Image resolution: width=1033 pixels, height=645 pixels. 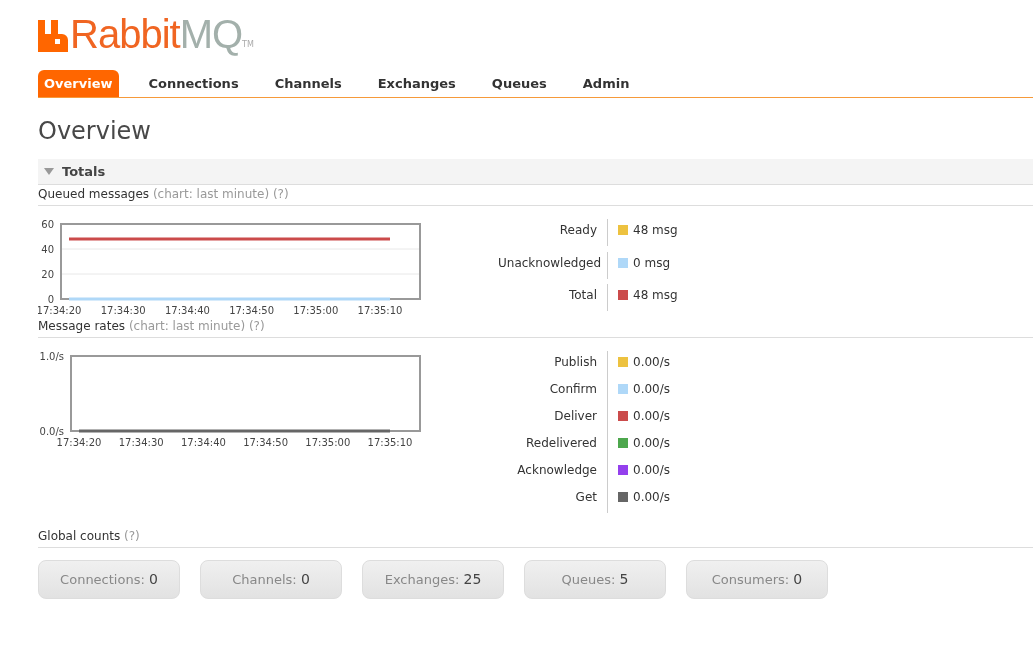 I want to click on axis-tick-label: 20, so click(x=47, y=274).